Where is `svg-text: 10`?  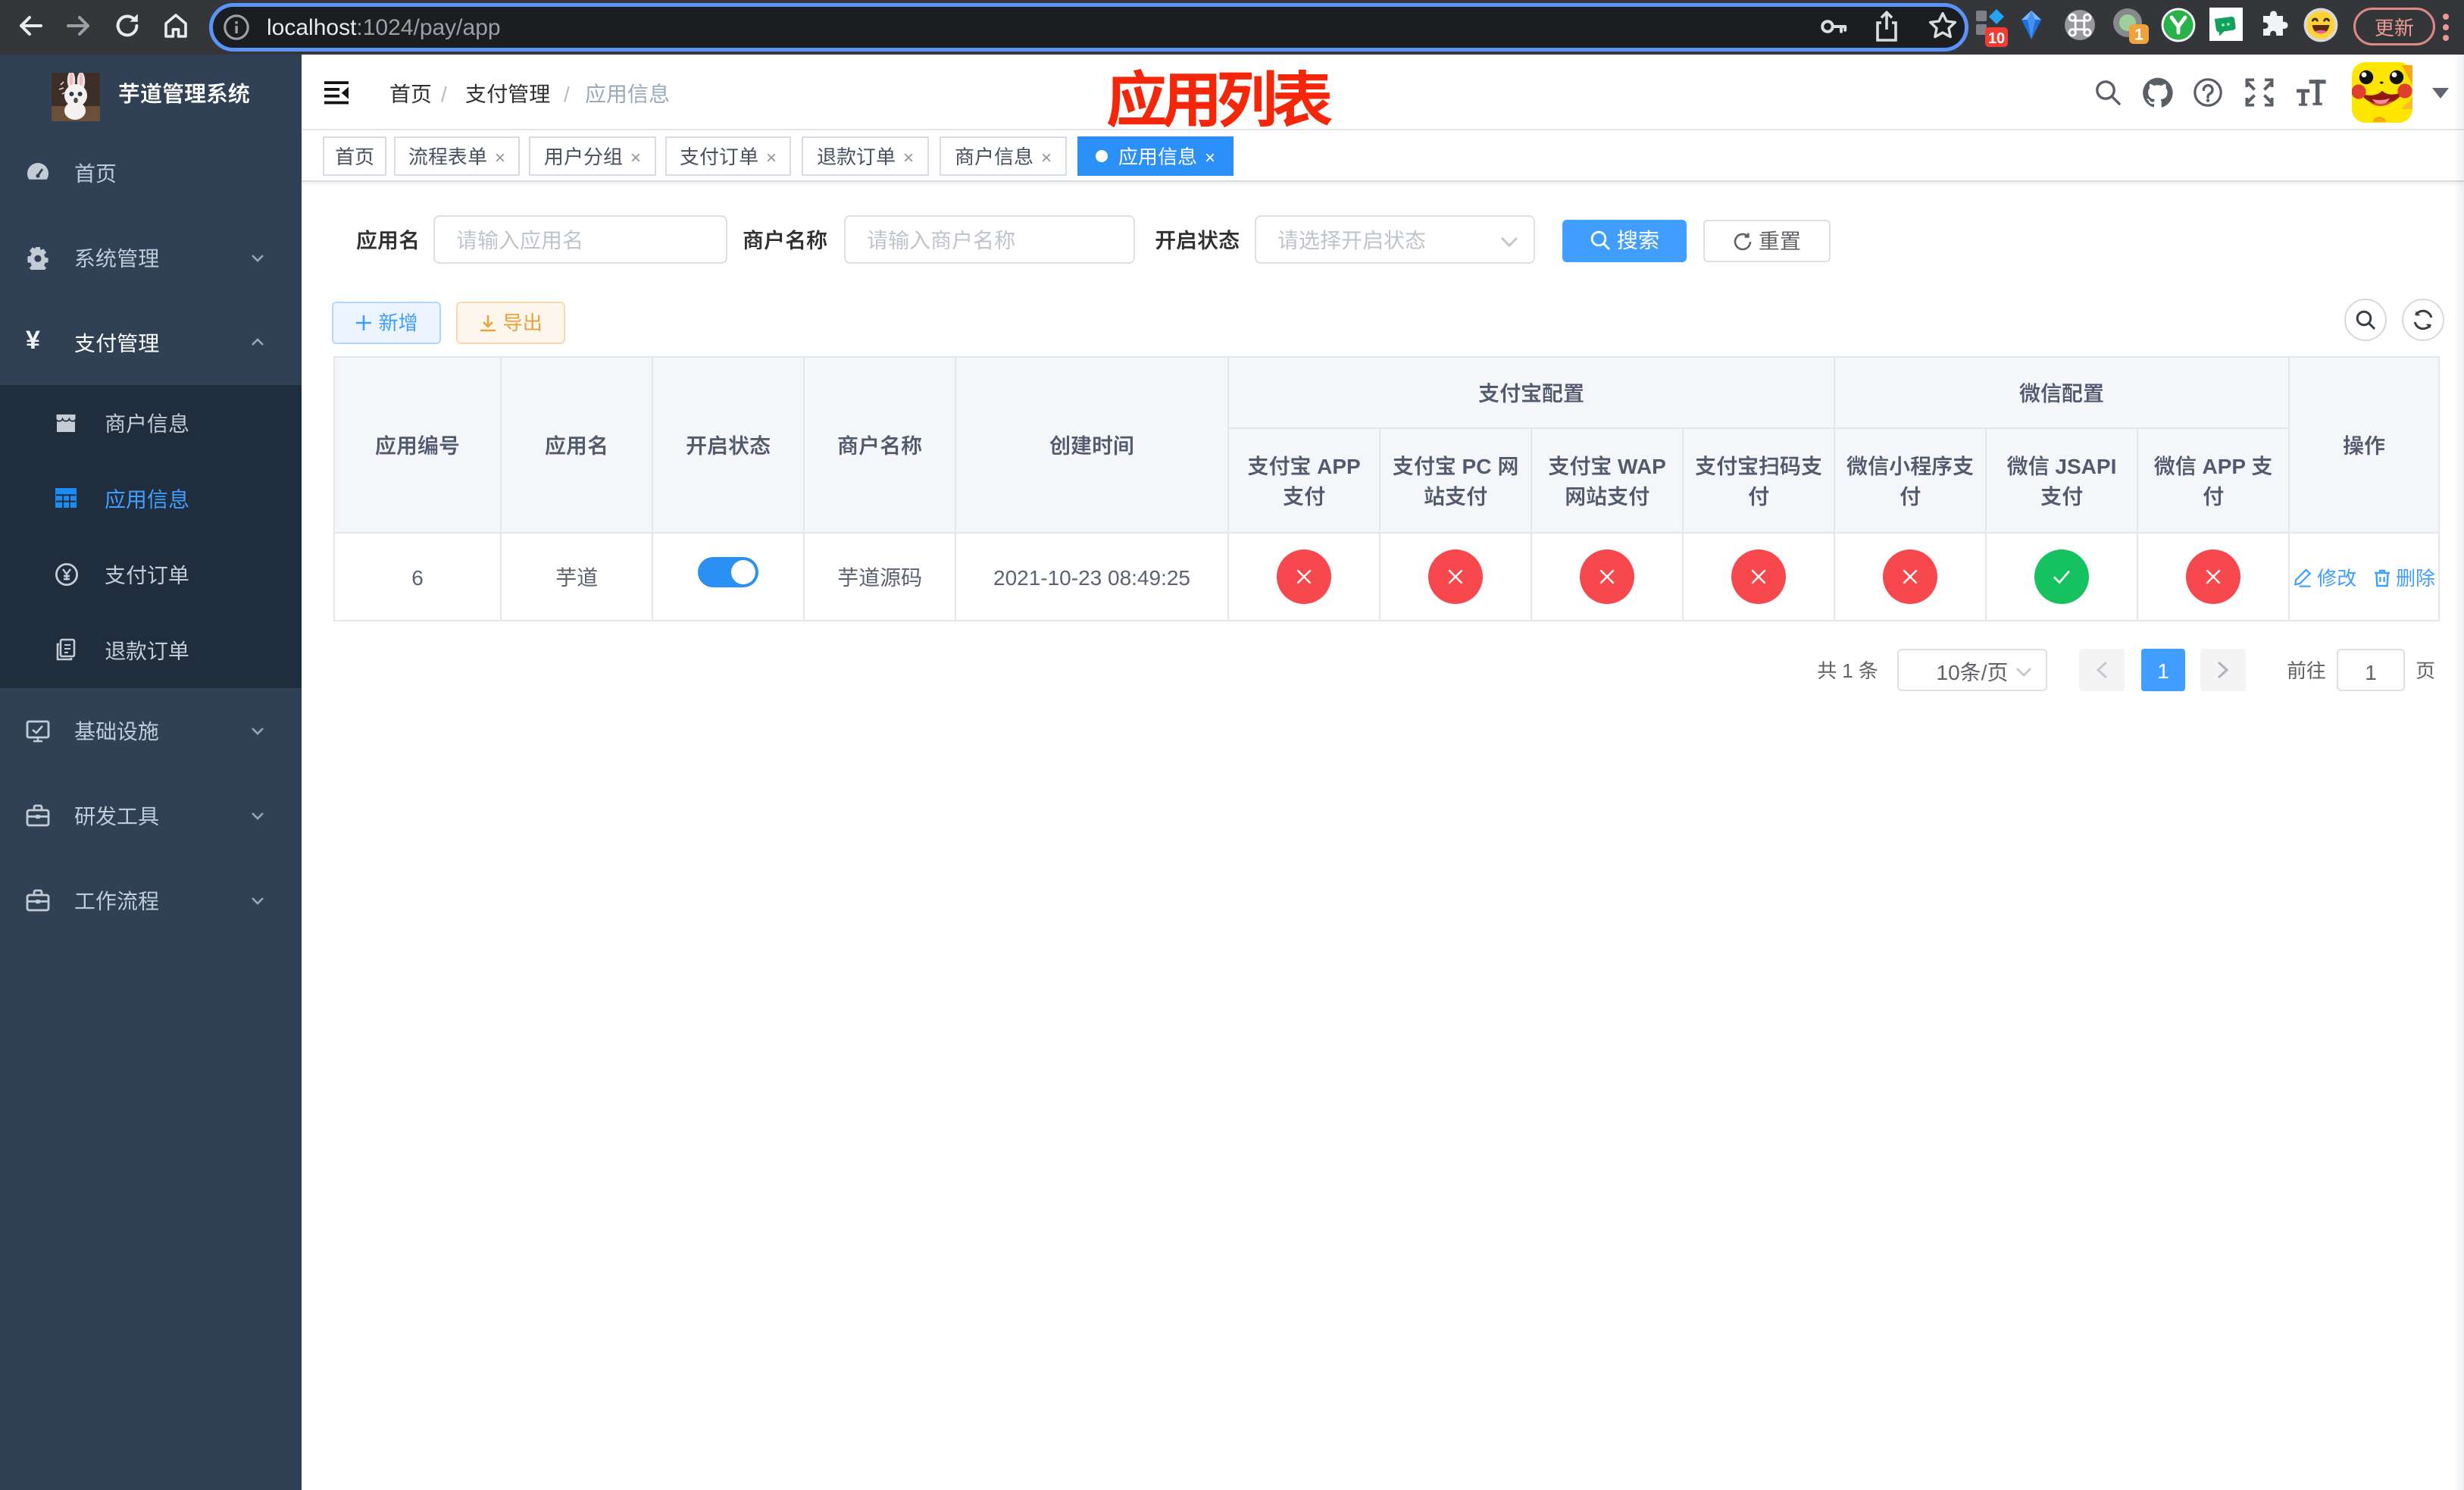
svg-text: 10 is located at coordinates (1996, 38).